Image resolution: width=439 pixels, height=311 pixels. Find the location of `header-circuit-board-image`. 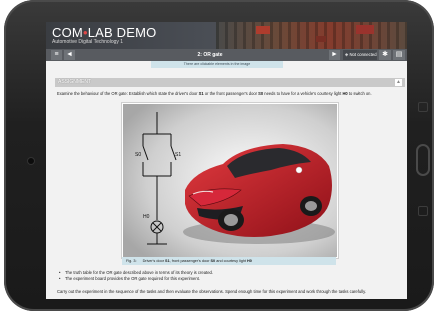

header-circuit-board-image is located at coordinates (311, 35).